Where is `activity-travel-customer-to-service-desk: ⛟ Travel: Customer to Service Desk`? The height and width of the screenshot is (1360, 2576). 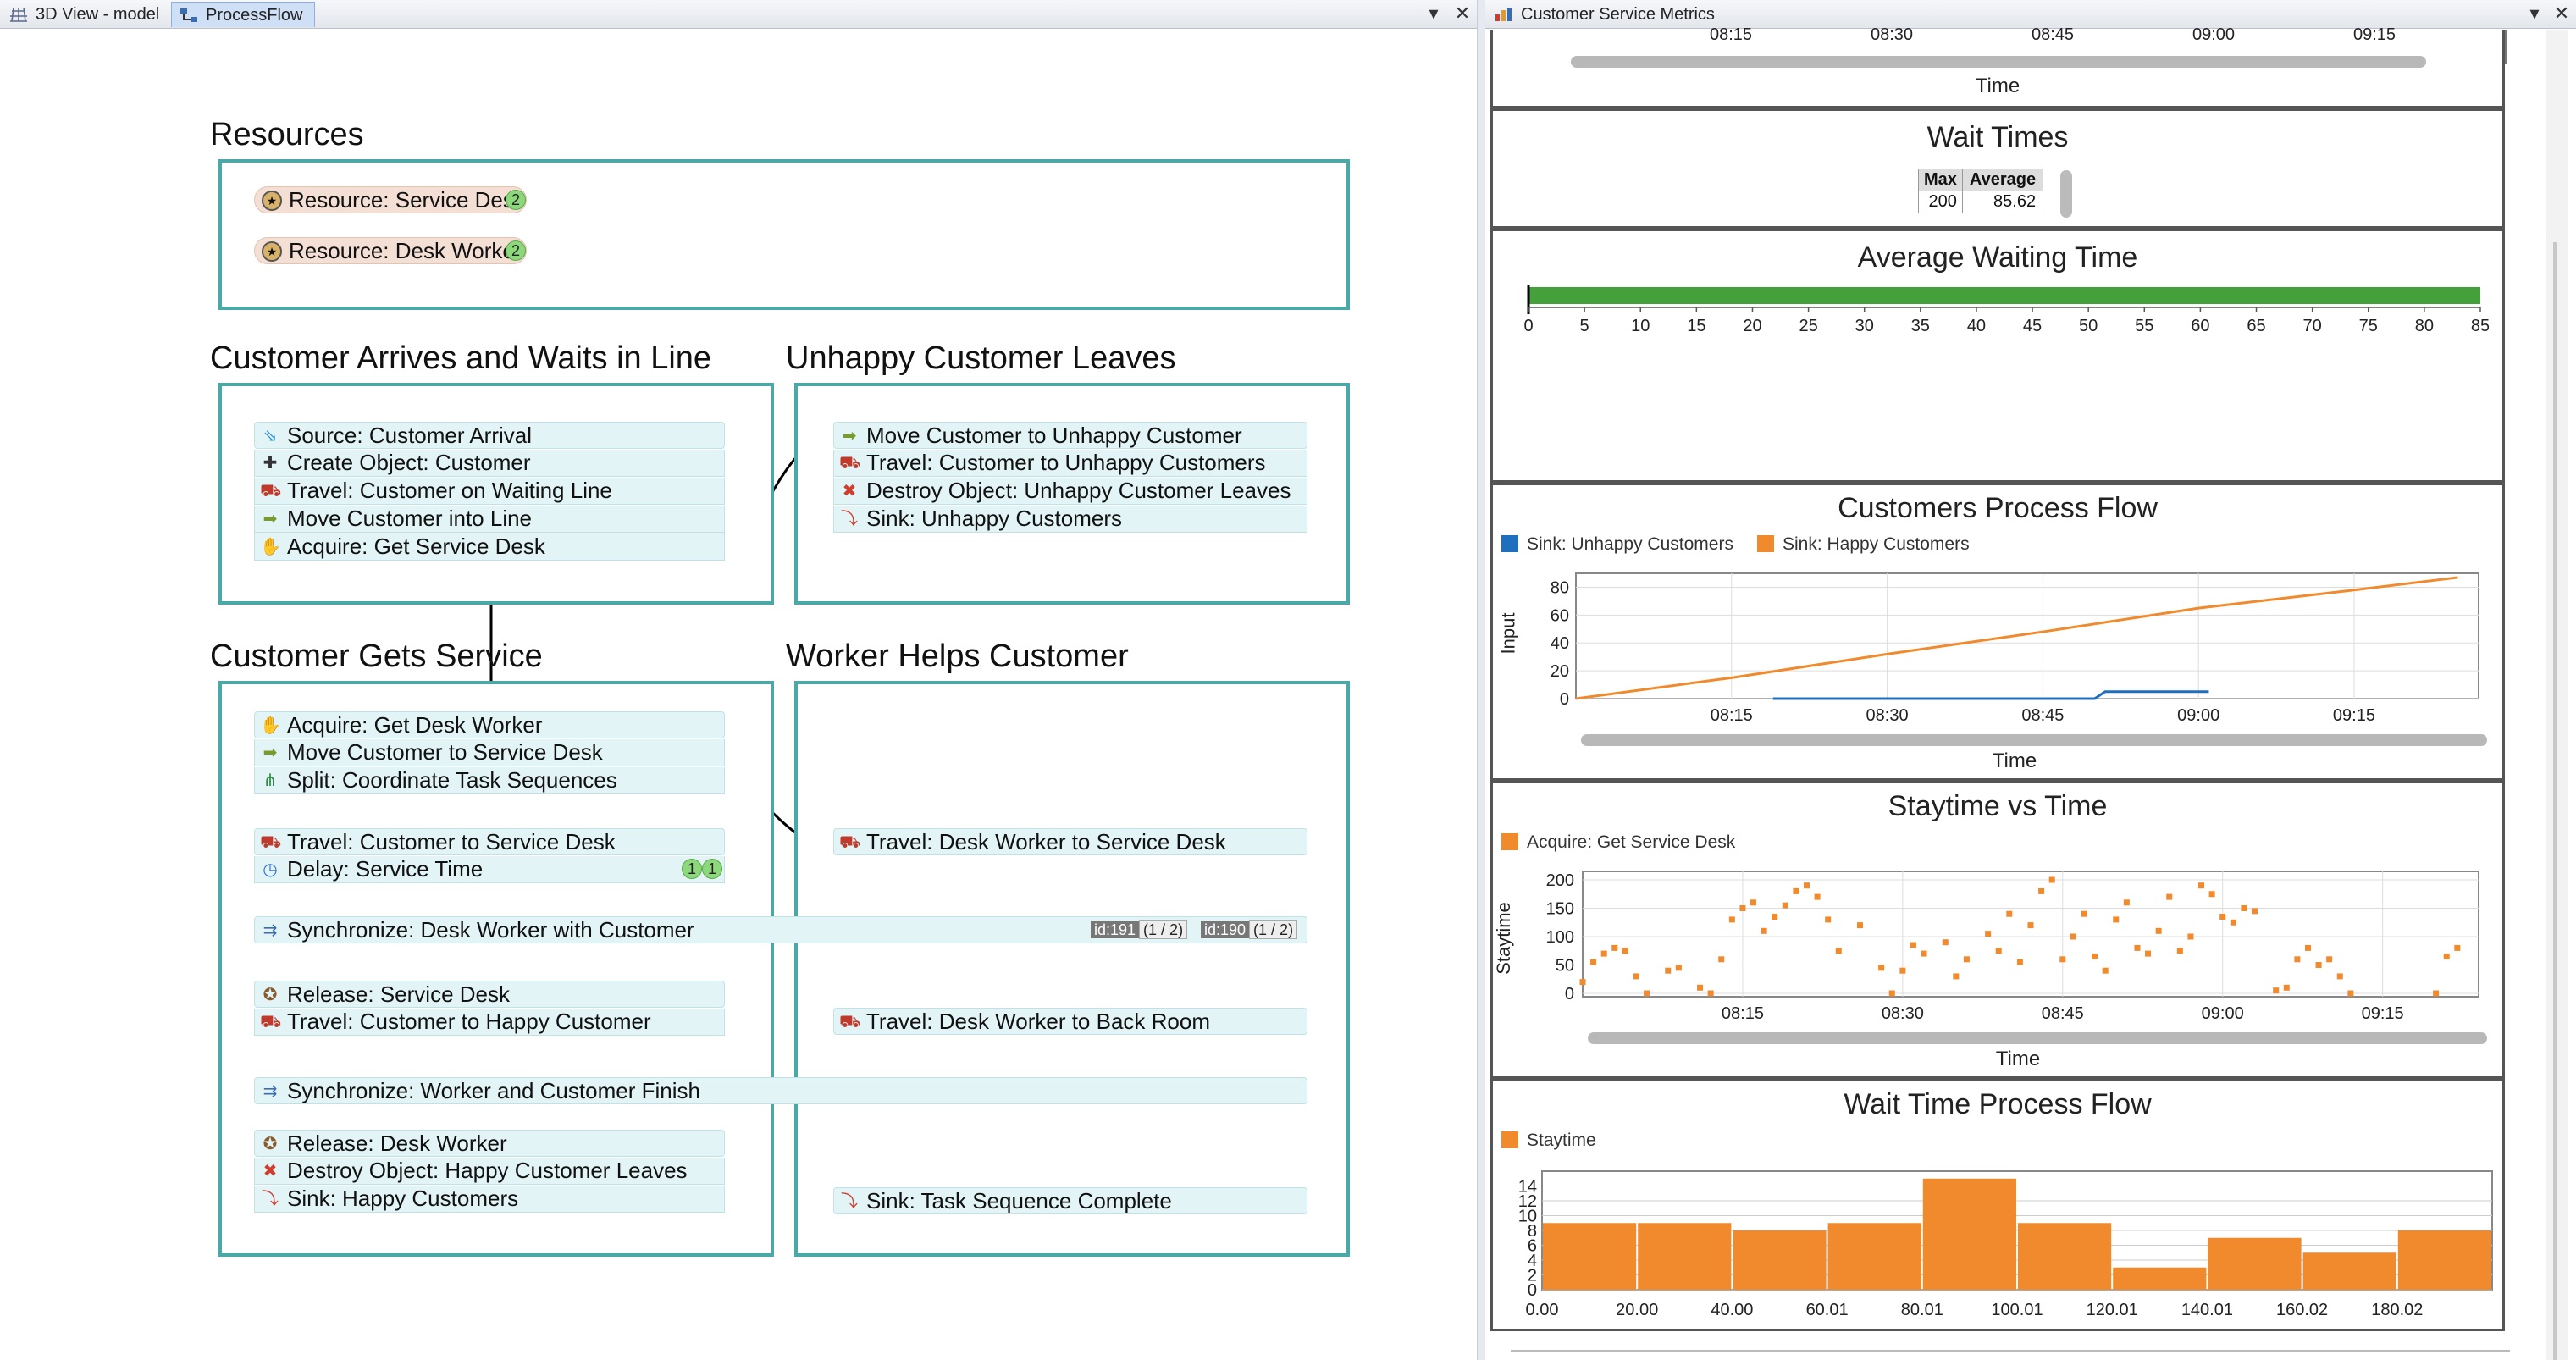
activity-travel-customer-to-service-desk: ⛟ Travel: Customer to Service Desk is located at coordinates (489, 841).